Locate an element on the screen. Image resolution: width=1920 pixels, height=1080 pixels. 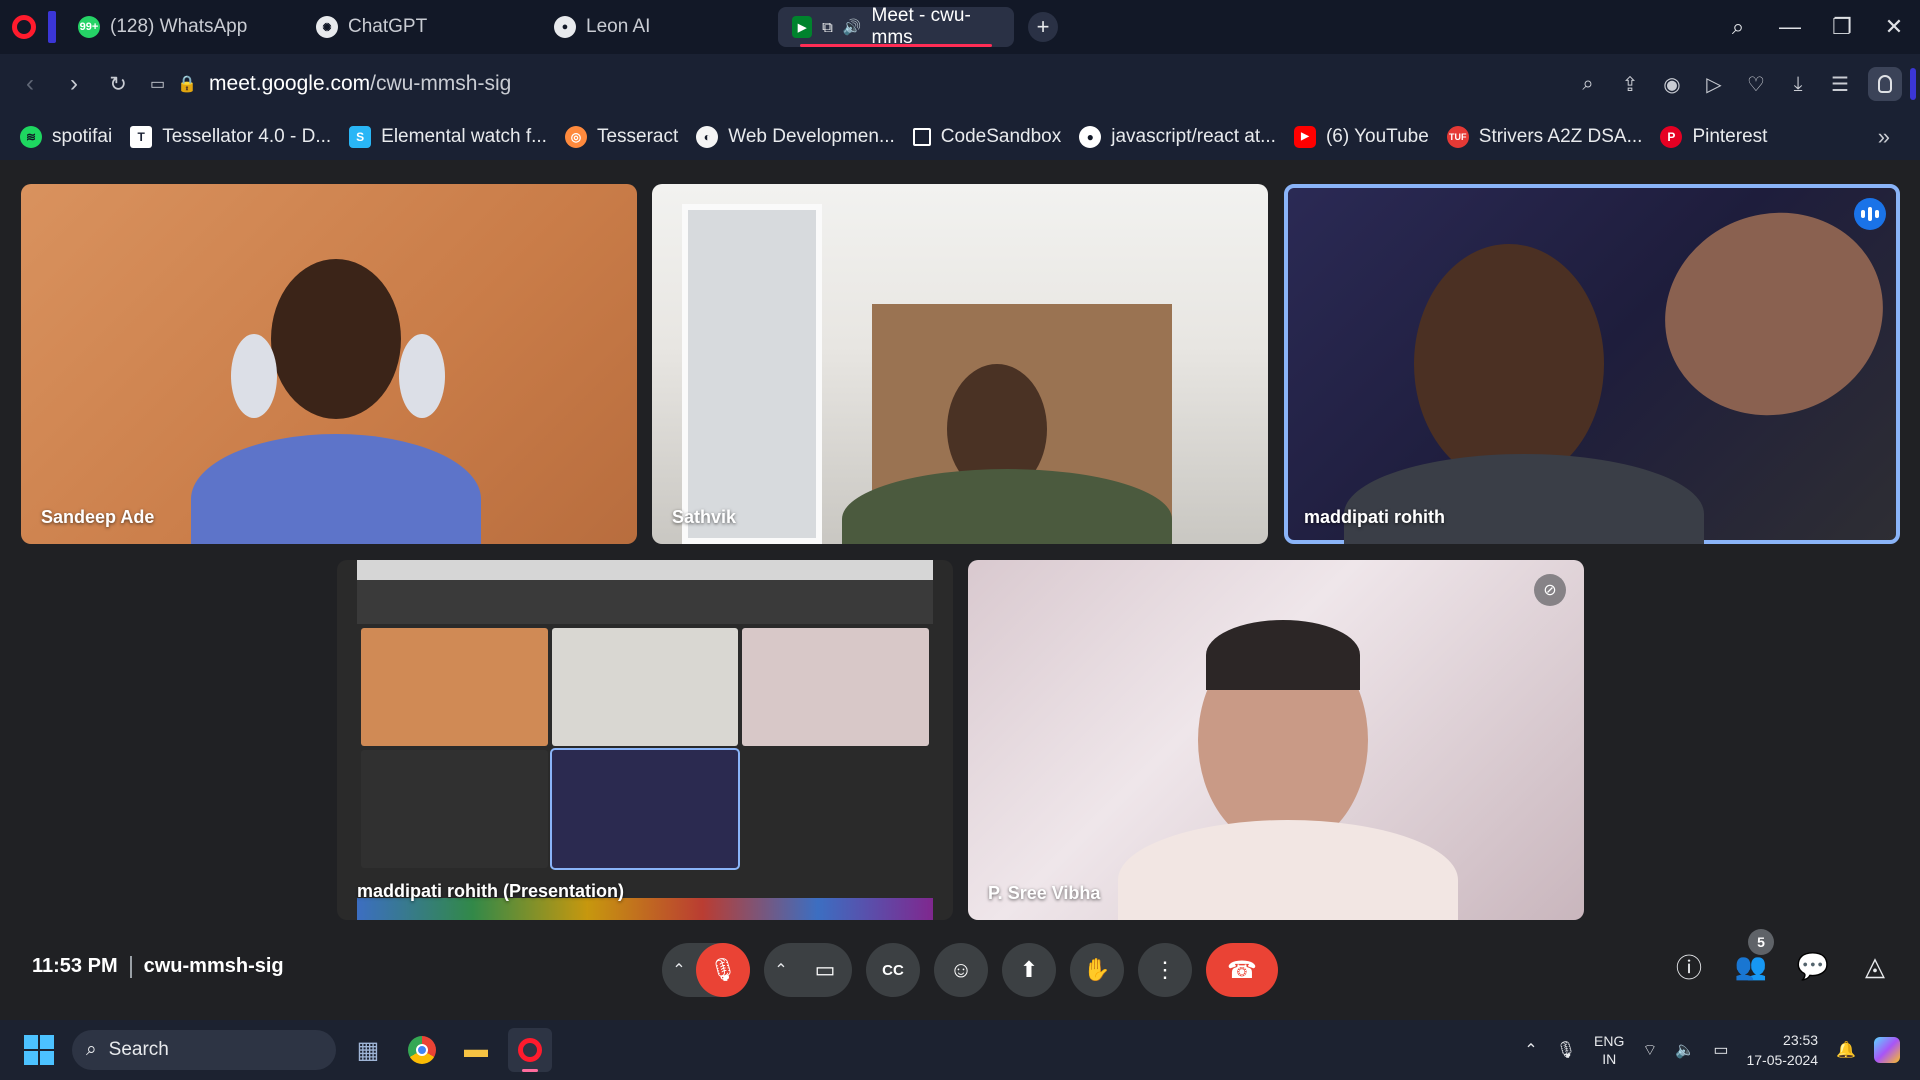
reload-icon: ↻ is located at coordinates (118, 84).